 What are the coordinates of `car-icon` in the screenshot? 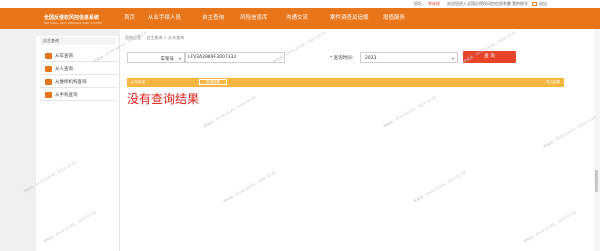 It's located at (48, 56).